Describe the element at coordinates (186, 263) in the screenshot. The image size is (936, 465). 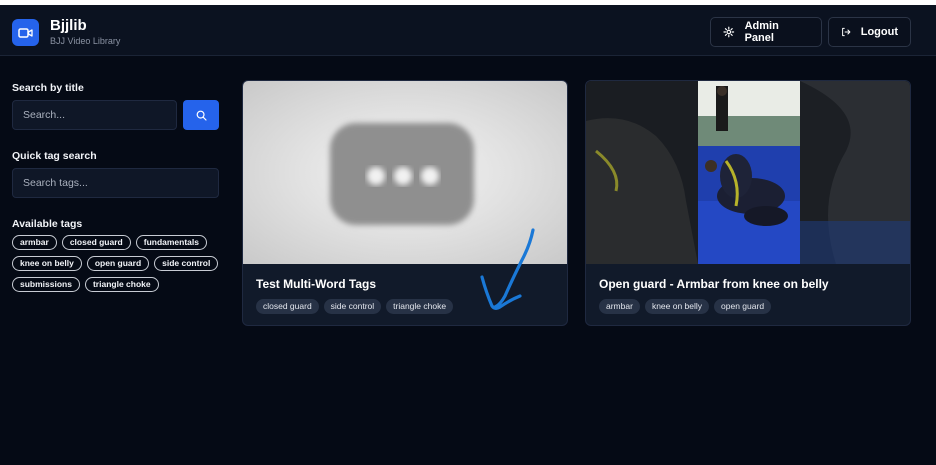
I see `tag-side-control: side control` at that location.